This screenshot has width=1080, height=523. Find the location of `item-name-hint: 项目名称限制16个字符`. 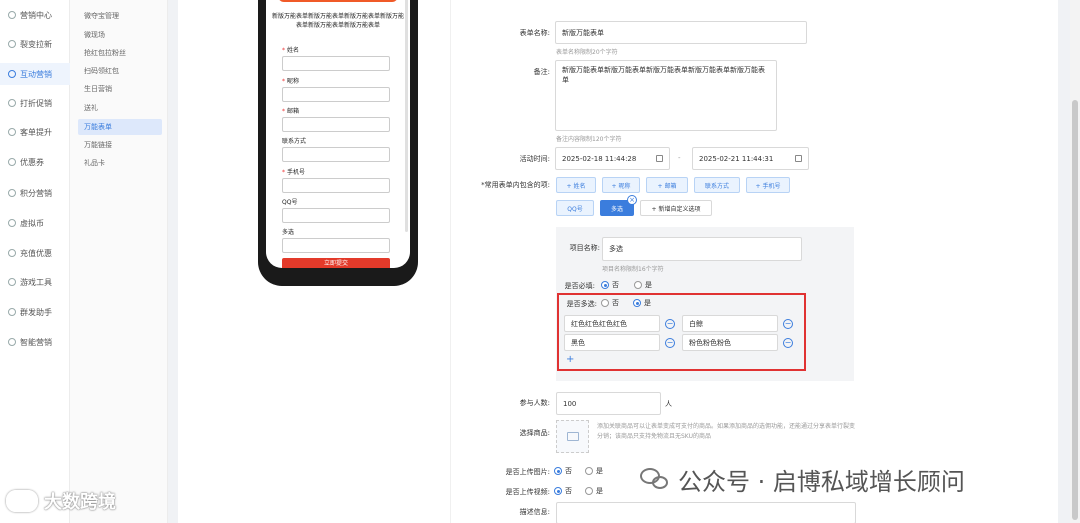

item-name-hint: 项目名称限制16个字符 is located at coordinates (633, 269).